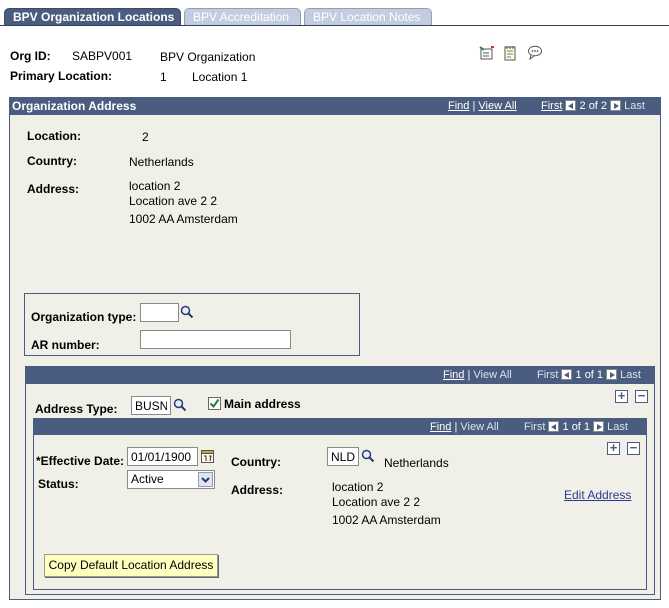 This screenshot has width=669, height=608. What do you see at coordinates (102, 56) in the screenshot?
I see `org-id-value: SABPV001` at bounding box center [102, 56].